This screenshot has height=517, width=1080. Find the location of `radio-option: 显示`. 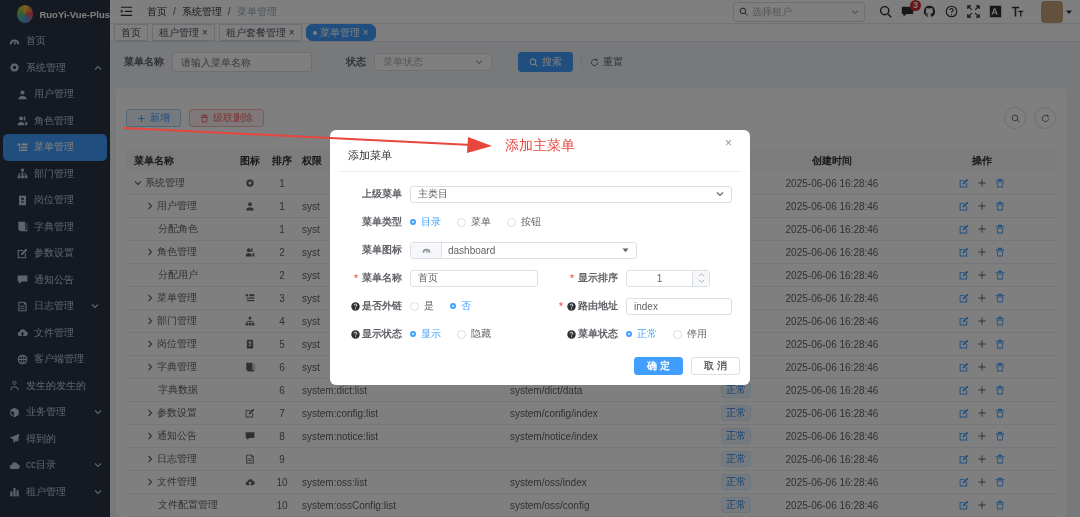

radio-option: 显示 is located at coordinates (425, 334).